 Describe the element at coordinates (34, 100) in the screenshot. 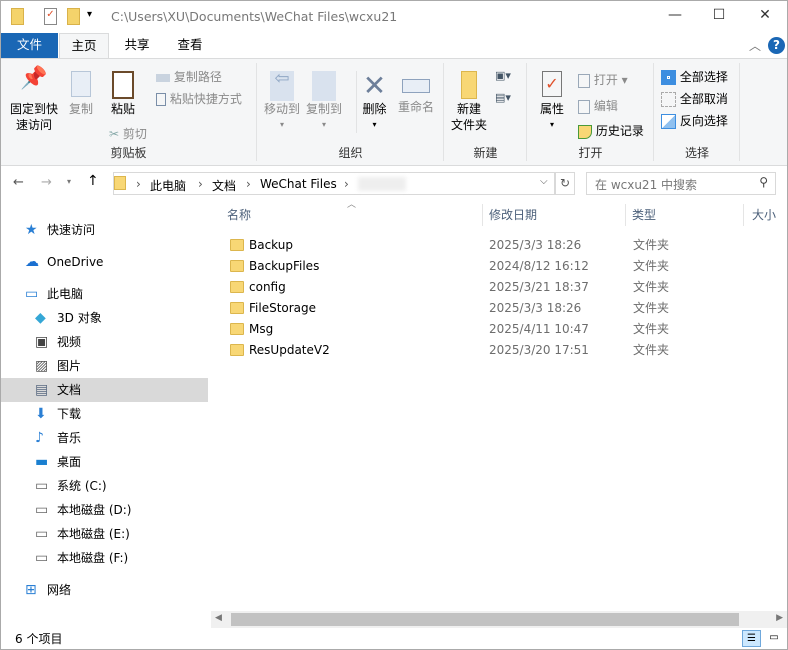

I see `pin-quick-access-button: 📌 固定到快 速访问` at that location.